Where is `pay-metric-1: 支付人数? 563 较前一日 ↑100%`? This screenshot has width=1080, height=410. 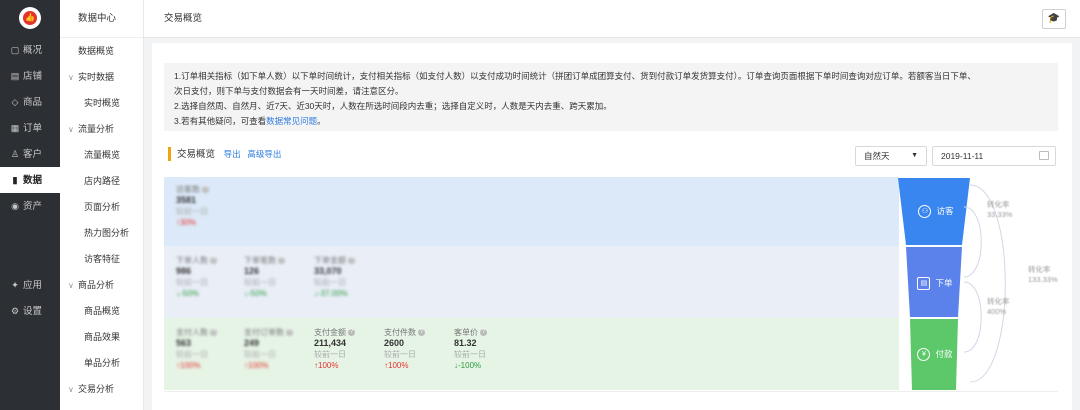 pay-metric-1: 支付人数? 563 较前一日 ↑100% is located at coordinates (196, 349).